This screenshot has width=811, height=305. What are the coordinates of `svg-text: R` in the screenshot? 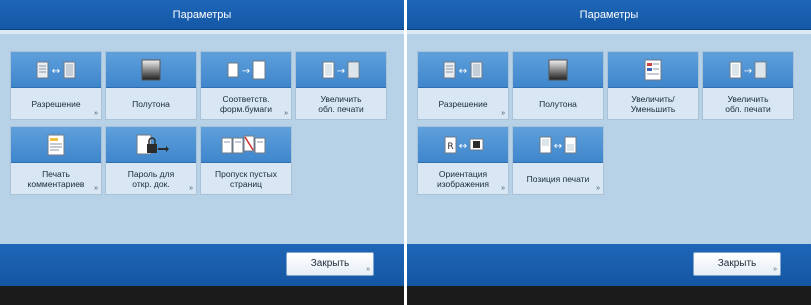 It's located at (450, 147).